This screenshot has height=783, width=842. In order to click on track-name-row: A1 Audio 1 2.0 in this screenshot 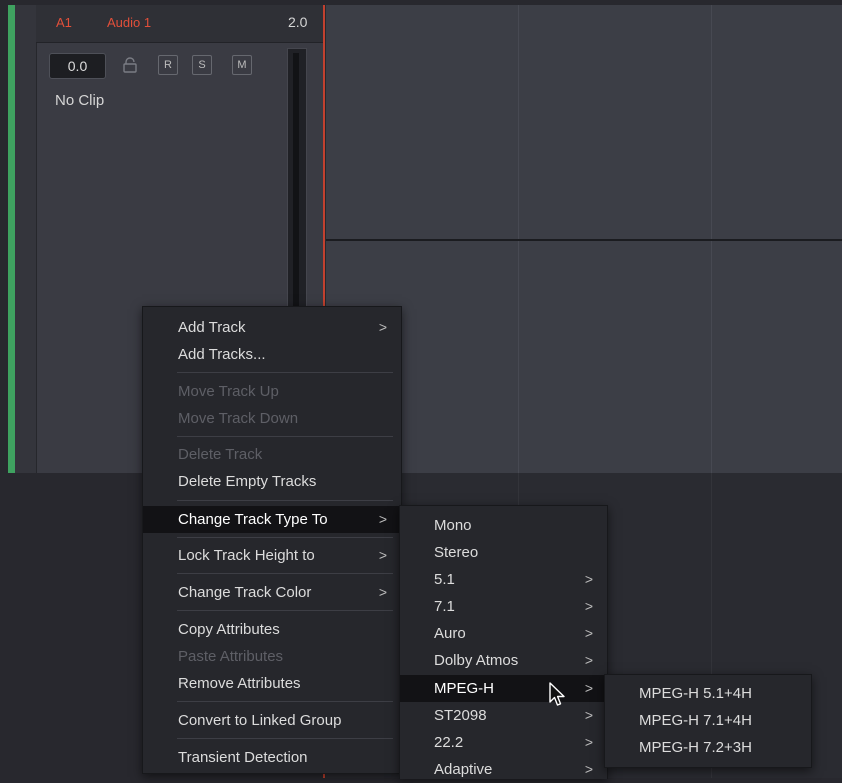, I will do `click(179, 24)`.